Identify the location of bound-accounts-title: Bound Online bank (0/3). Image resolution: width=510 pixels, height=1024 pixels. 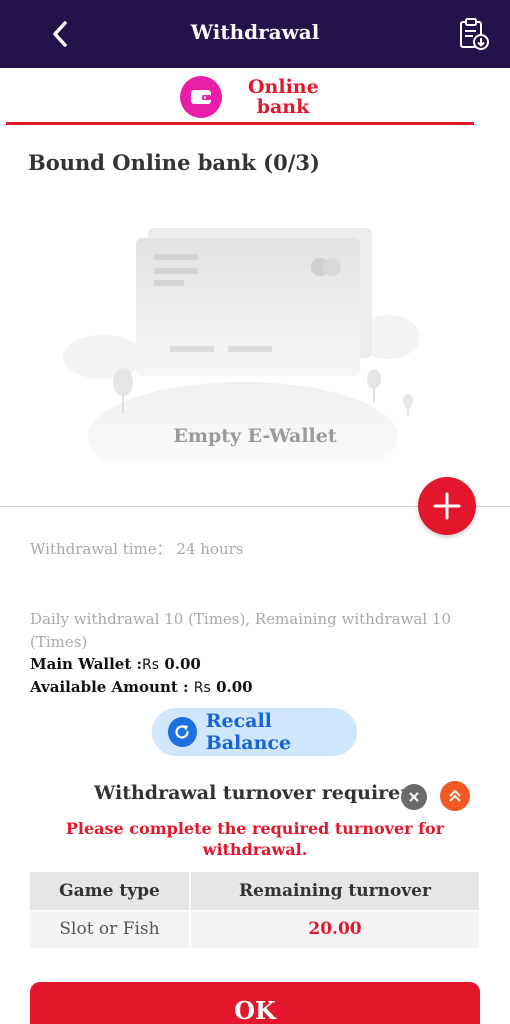
(174, 162).